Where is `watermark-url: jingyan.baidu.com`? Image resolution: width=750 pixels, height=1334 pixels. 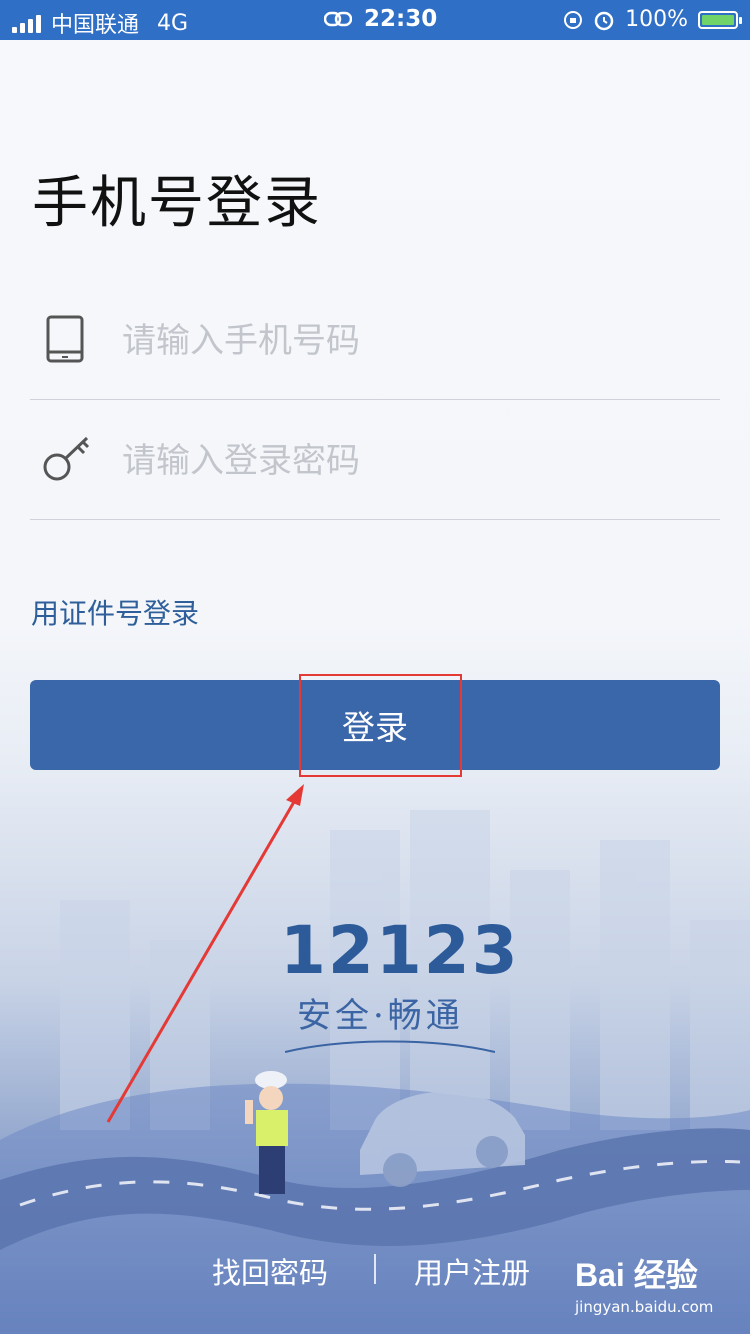 watermark-url: jingyan.baidu.com is located at coordinates (644, 1307).